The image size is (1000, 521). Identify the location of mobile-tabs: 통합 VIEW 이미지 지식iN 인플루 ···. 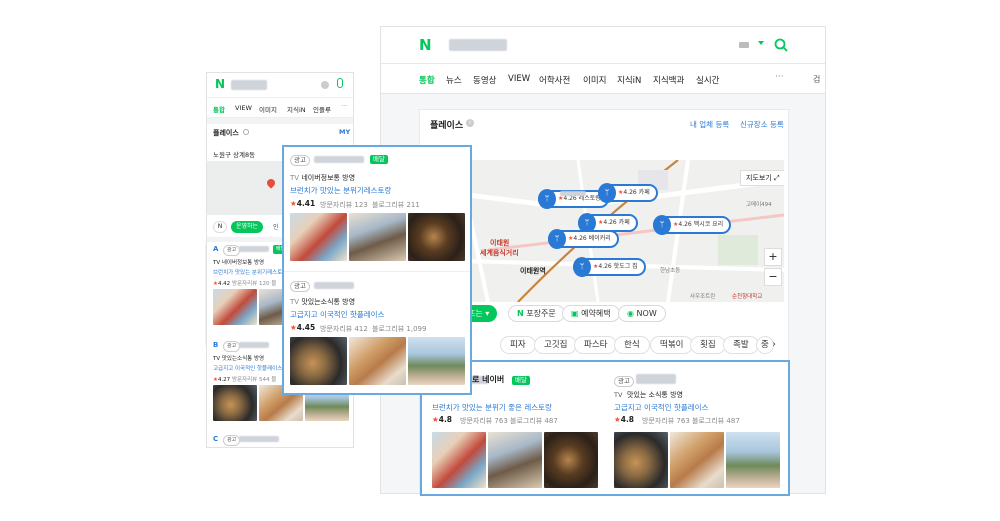
(280, 108).